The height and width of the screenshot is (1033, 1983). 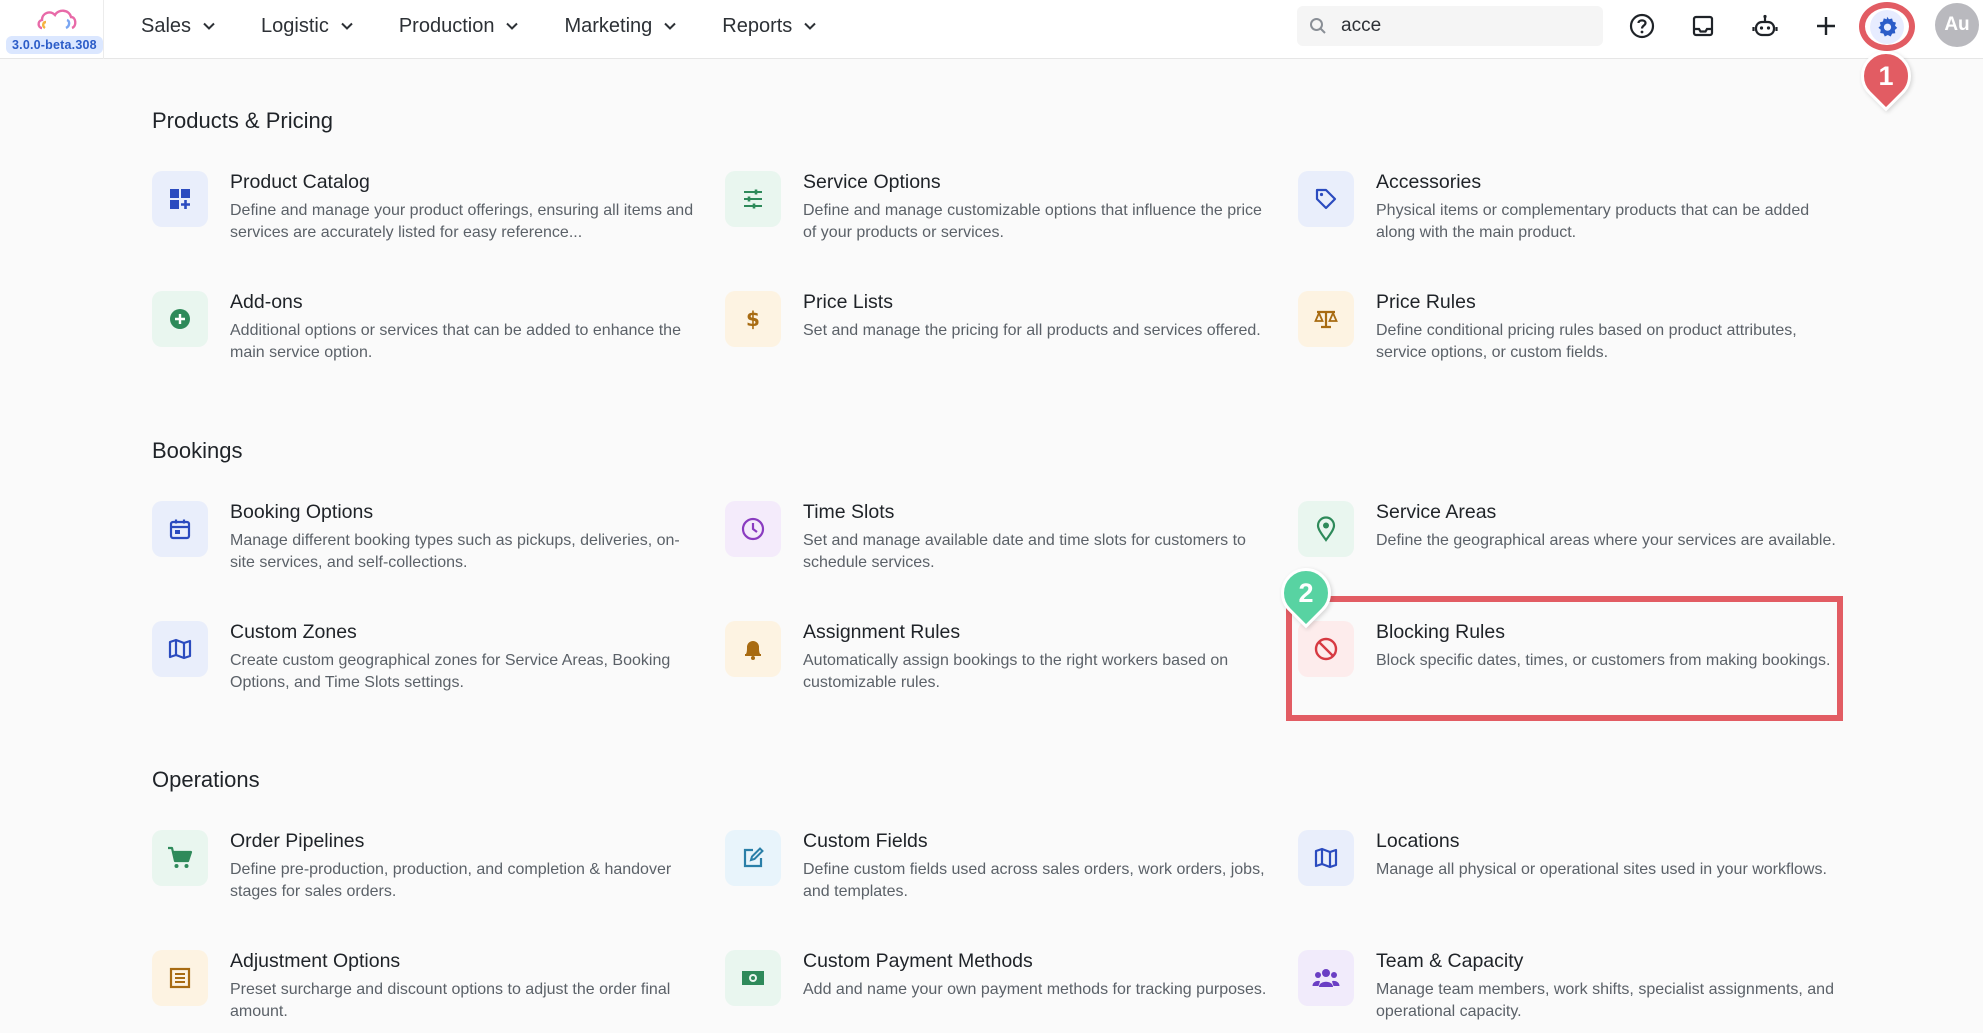 What do you see at coordinates (753, 199) in the screenshot?
I see `sliders-icon` at bounding box center [753, 199].